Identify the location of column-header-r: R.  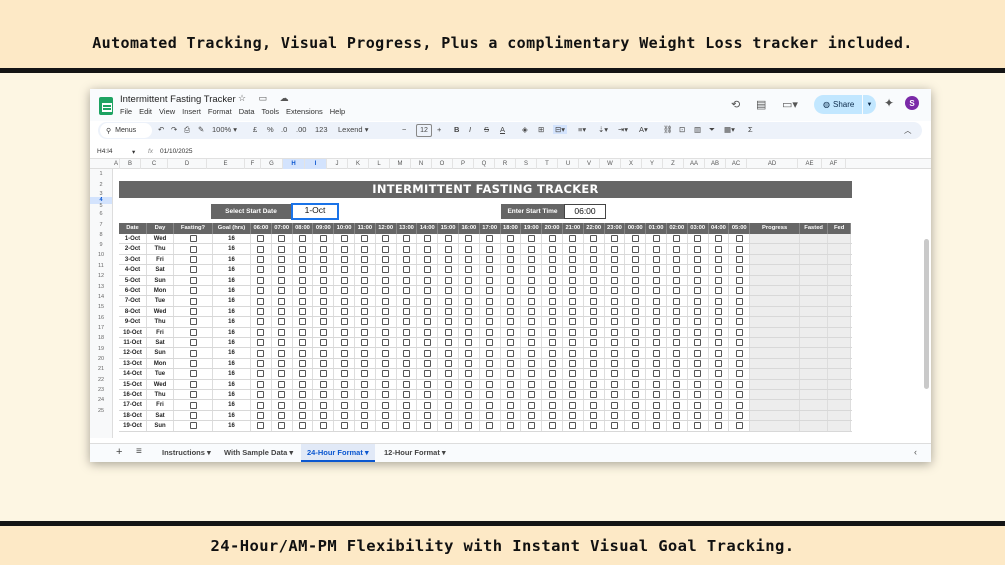
(505, 164).